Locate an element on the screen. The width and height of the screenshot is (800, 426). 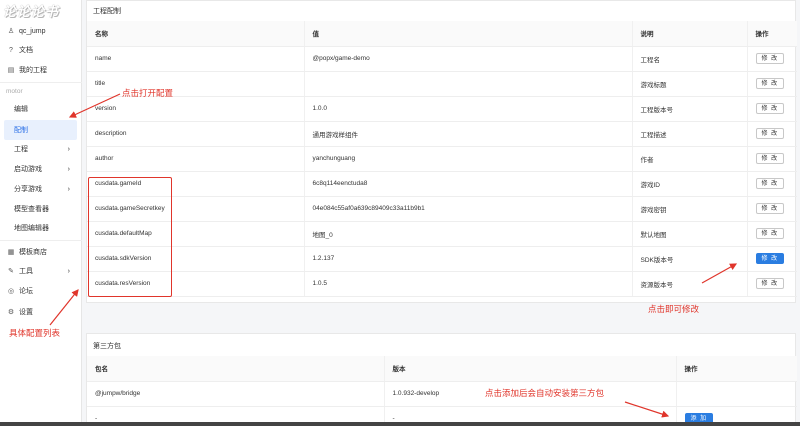
table-row: cusdata.defaultMap 地图_0 默认地图修 改 is located at coordinates (442, 234).